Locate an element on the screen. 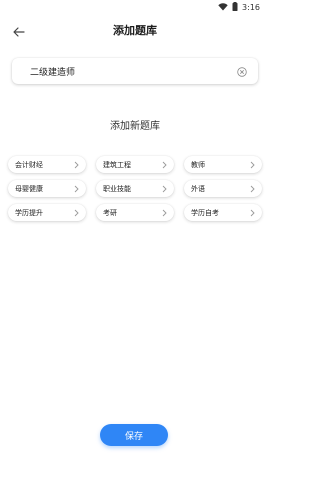 This screenshot has height=480, width=320. category-label: 考研 is located at coordinates (110, 212).